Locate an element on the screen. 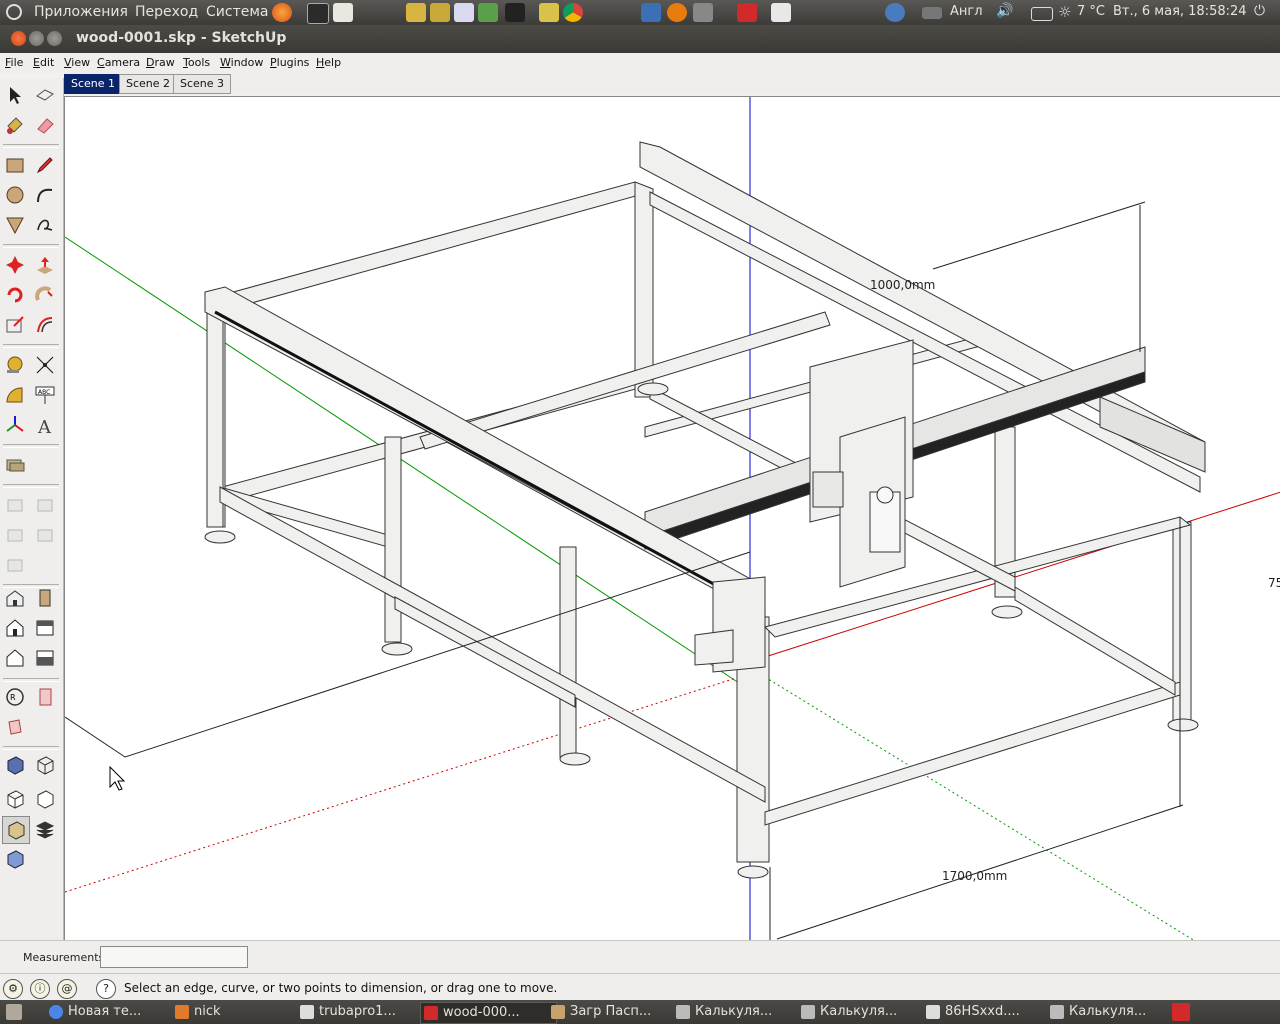 This screenshot has width=1280, height=1024. position-camera-icon is located at coordinates (15, 727).